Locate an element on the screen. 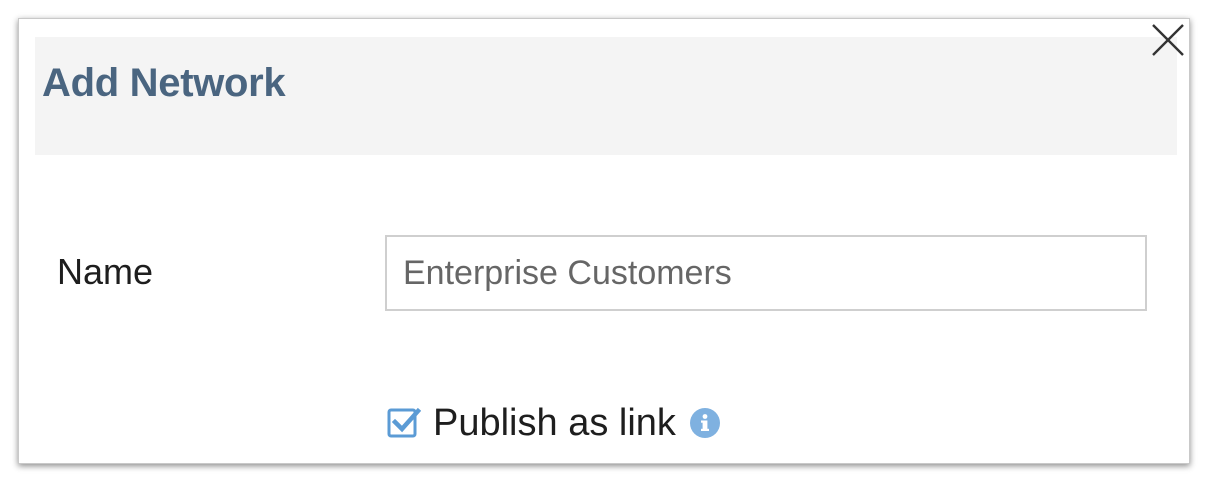 The height and width of the screenshot is (492, 1216). info-icon is located at coordinates (704, 423).